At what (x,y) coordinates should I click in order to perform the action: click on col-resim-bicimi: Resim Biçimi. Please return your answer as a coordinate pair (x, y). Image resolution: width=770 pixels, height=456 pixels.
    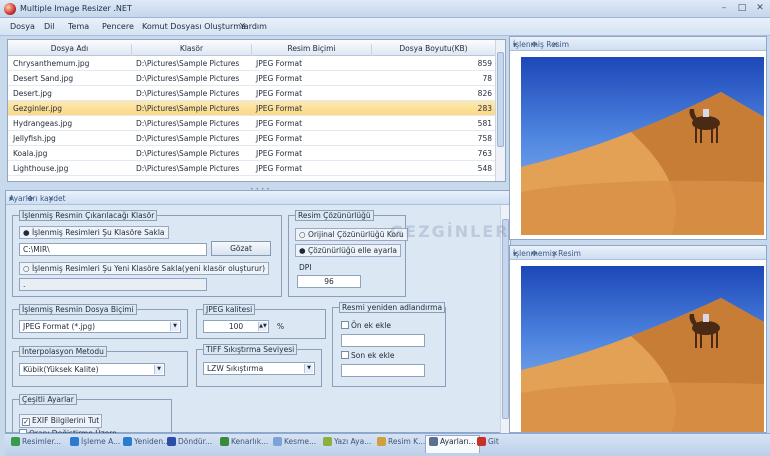
    Looking at the image, I should click on (312, 50).